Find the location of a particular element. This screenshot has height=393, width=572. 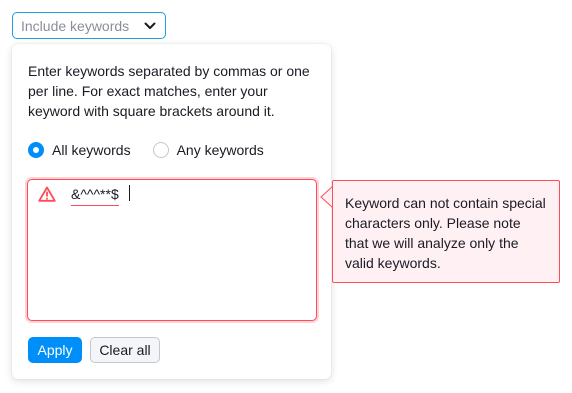

radio-all-keywords: All keywords is located at coordinates (79, 150).